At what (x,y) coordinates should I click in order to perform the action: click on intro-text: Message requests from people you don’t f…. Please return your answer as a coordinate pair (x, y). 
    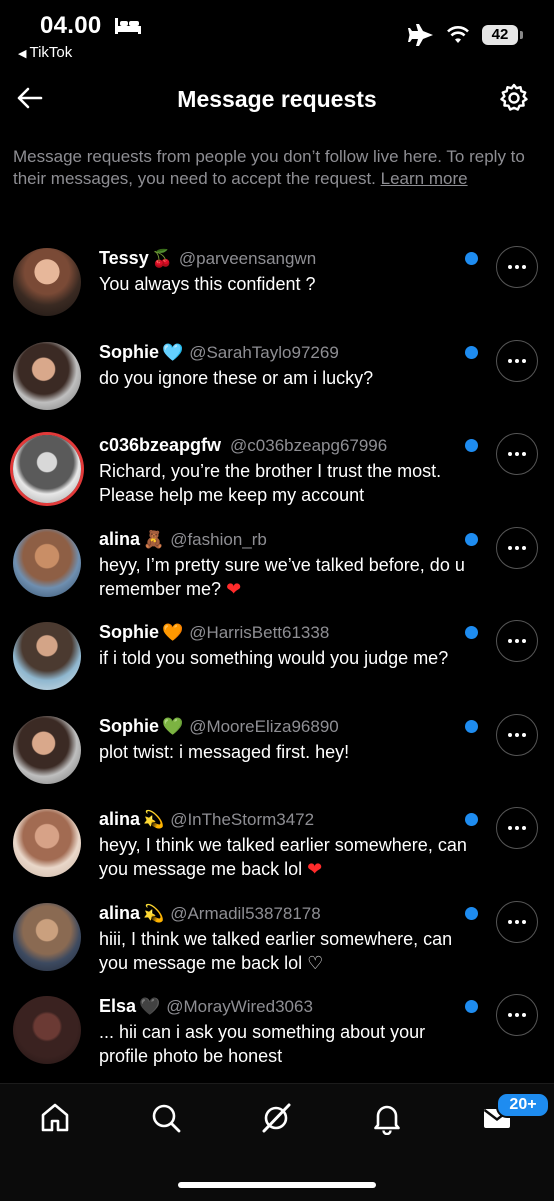
    Looking at the image, I should click on (278, 168).